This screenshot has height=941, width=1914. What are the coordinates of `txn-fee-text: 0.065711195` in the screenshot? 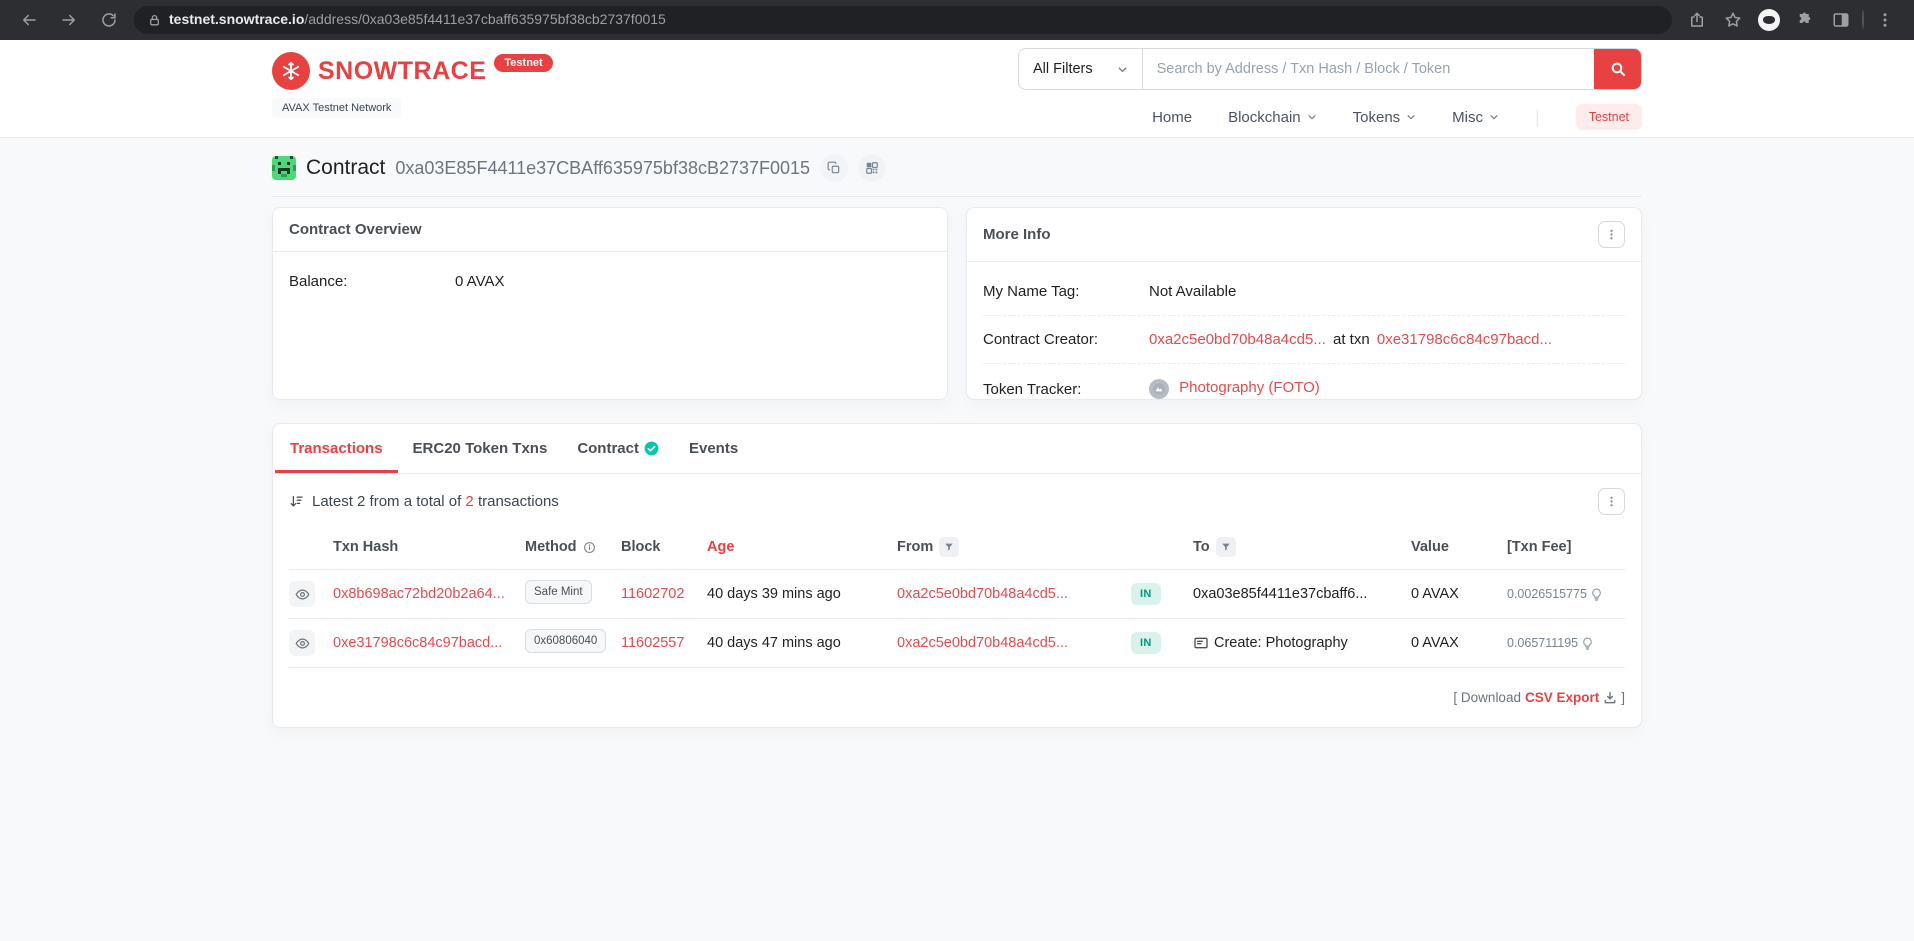 It's located at (1543, 643).